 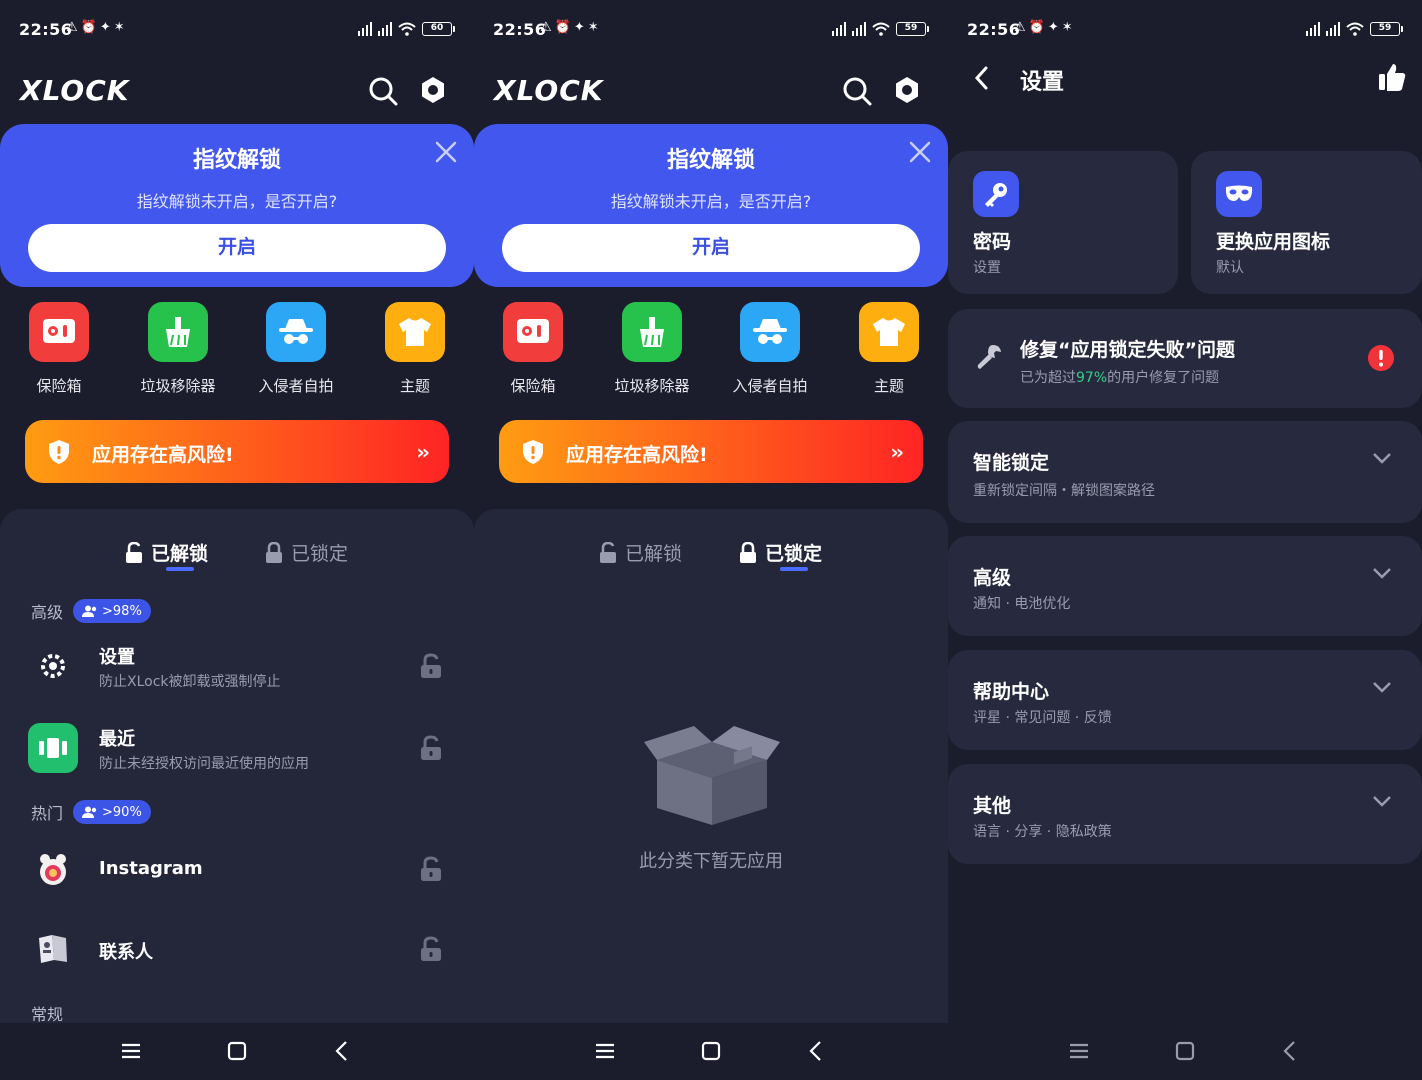 I want to click on fix-sub-pre: 已为超过, so click(x=1048, y=378).